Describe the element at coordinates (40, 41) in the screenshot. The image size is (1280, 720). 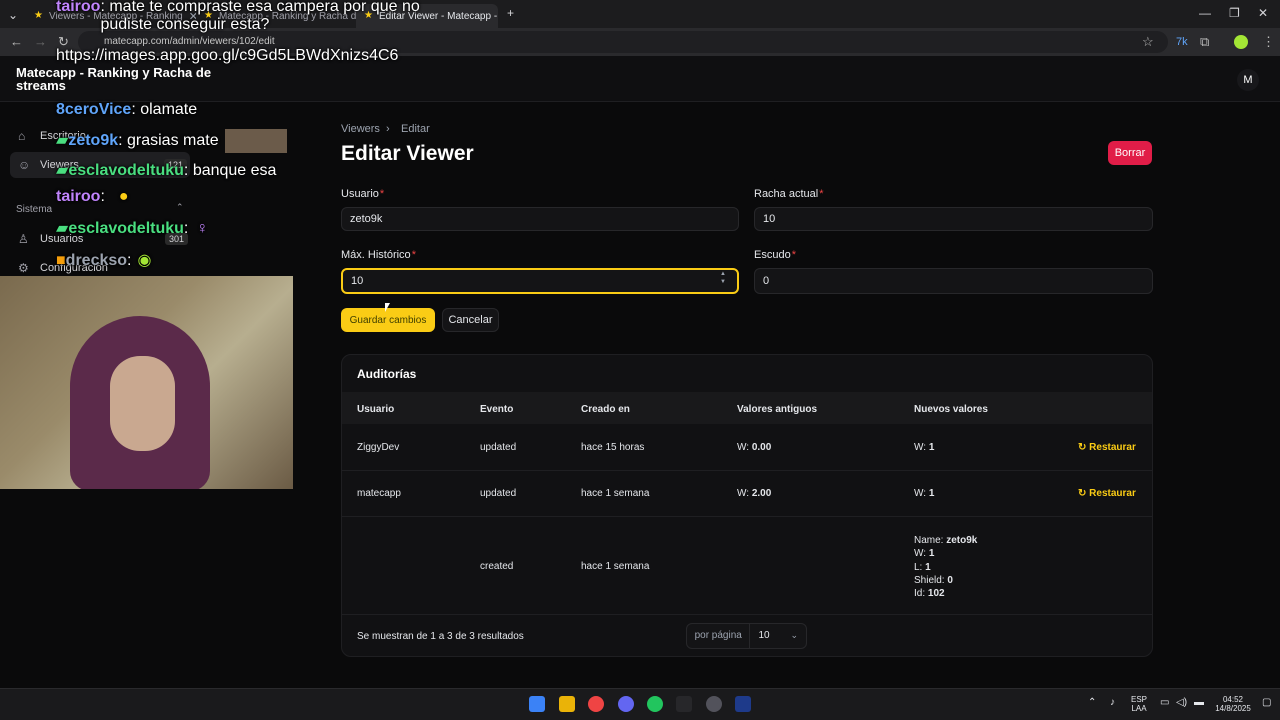
I see `forward-icon: →` at that location.